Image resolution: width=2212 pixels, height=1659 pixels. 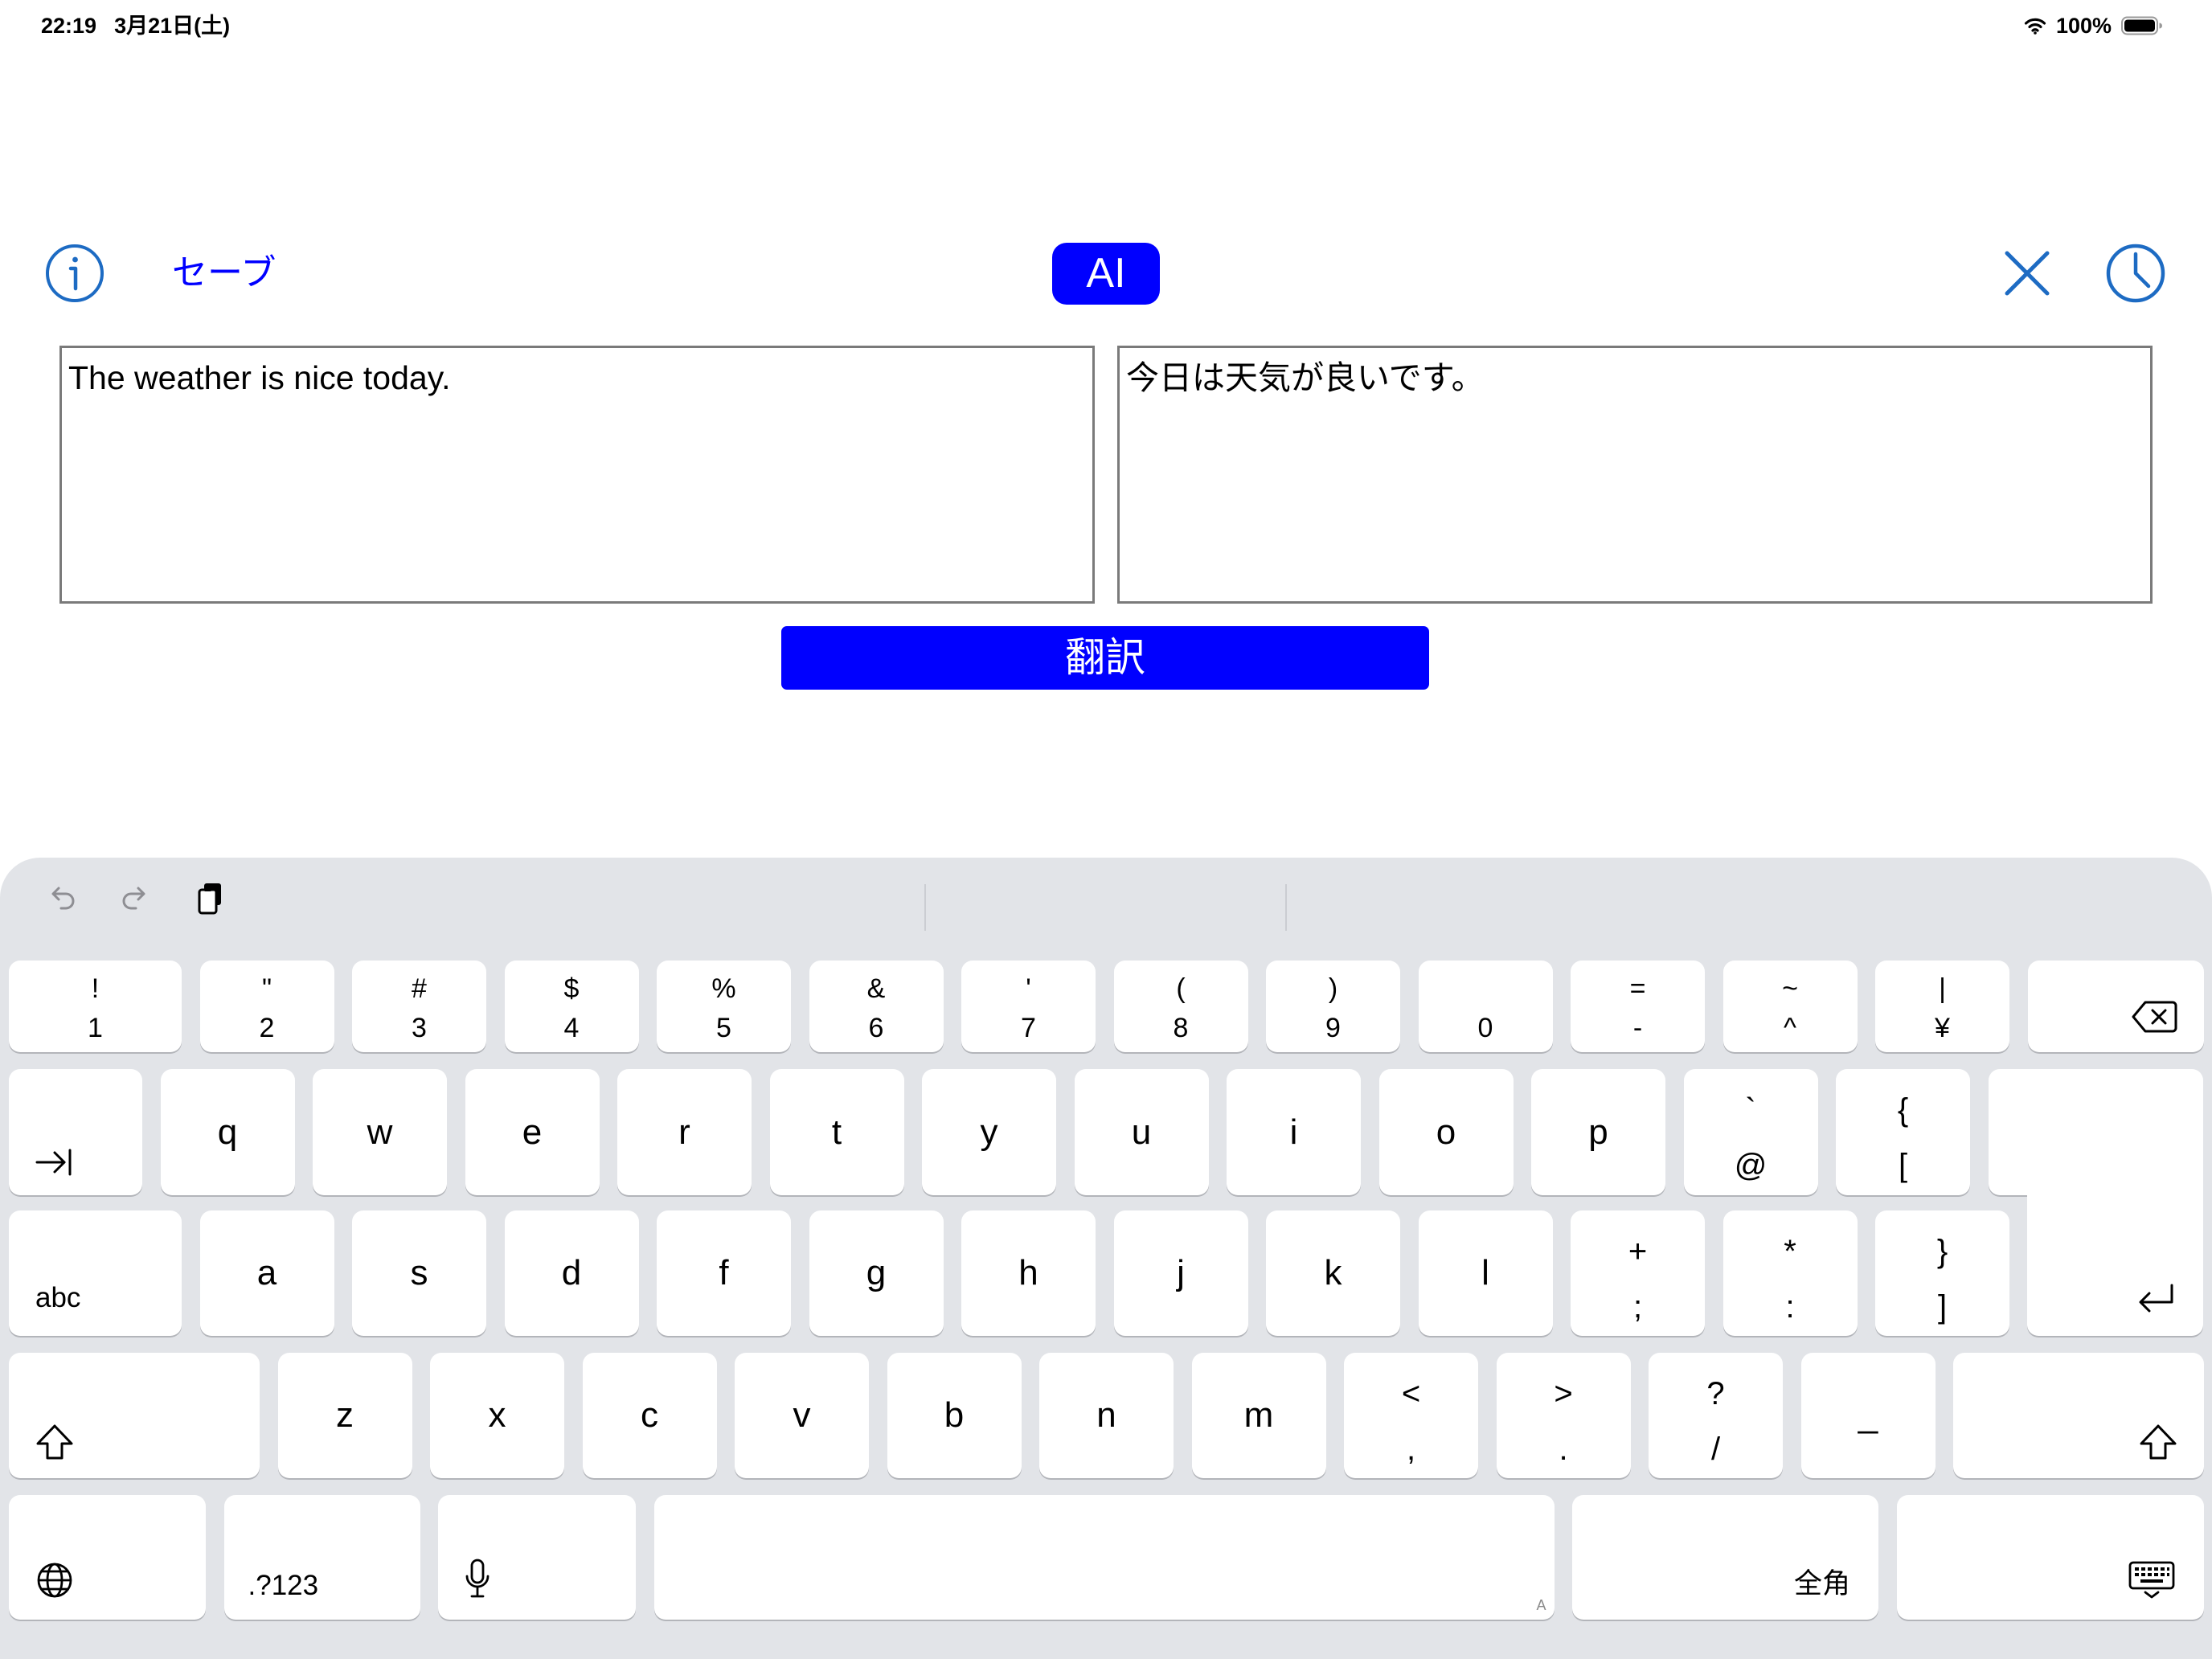 What do you see at coordinates (1180, 1273) in the screenshot?
I see `key-j: j` at bounding box center [1180, 1273].